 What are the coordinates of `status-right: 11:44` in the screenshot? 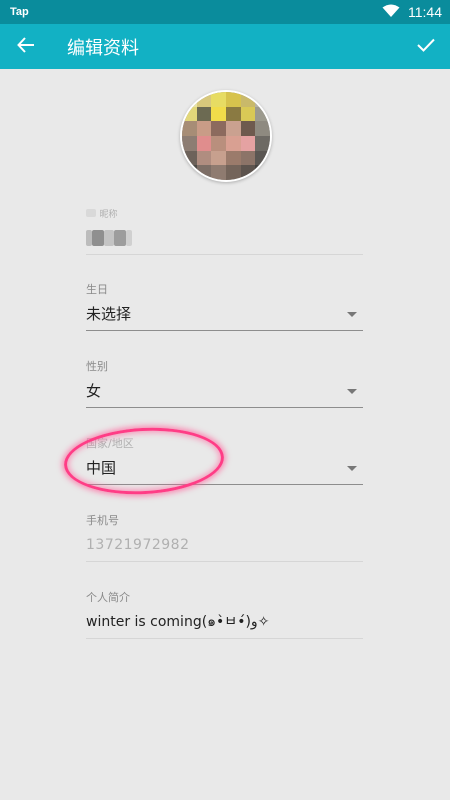 It's located at (412, 12).